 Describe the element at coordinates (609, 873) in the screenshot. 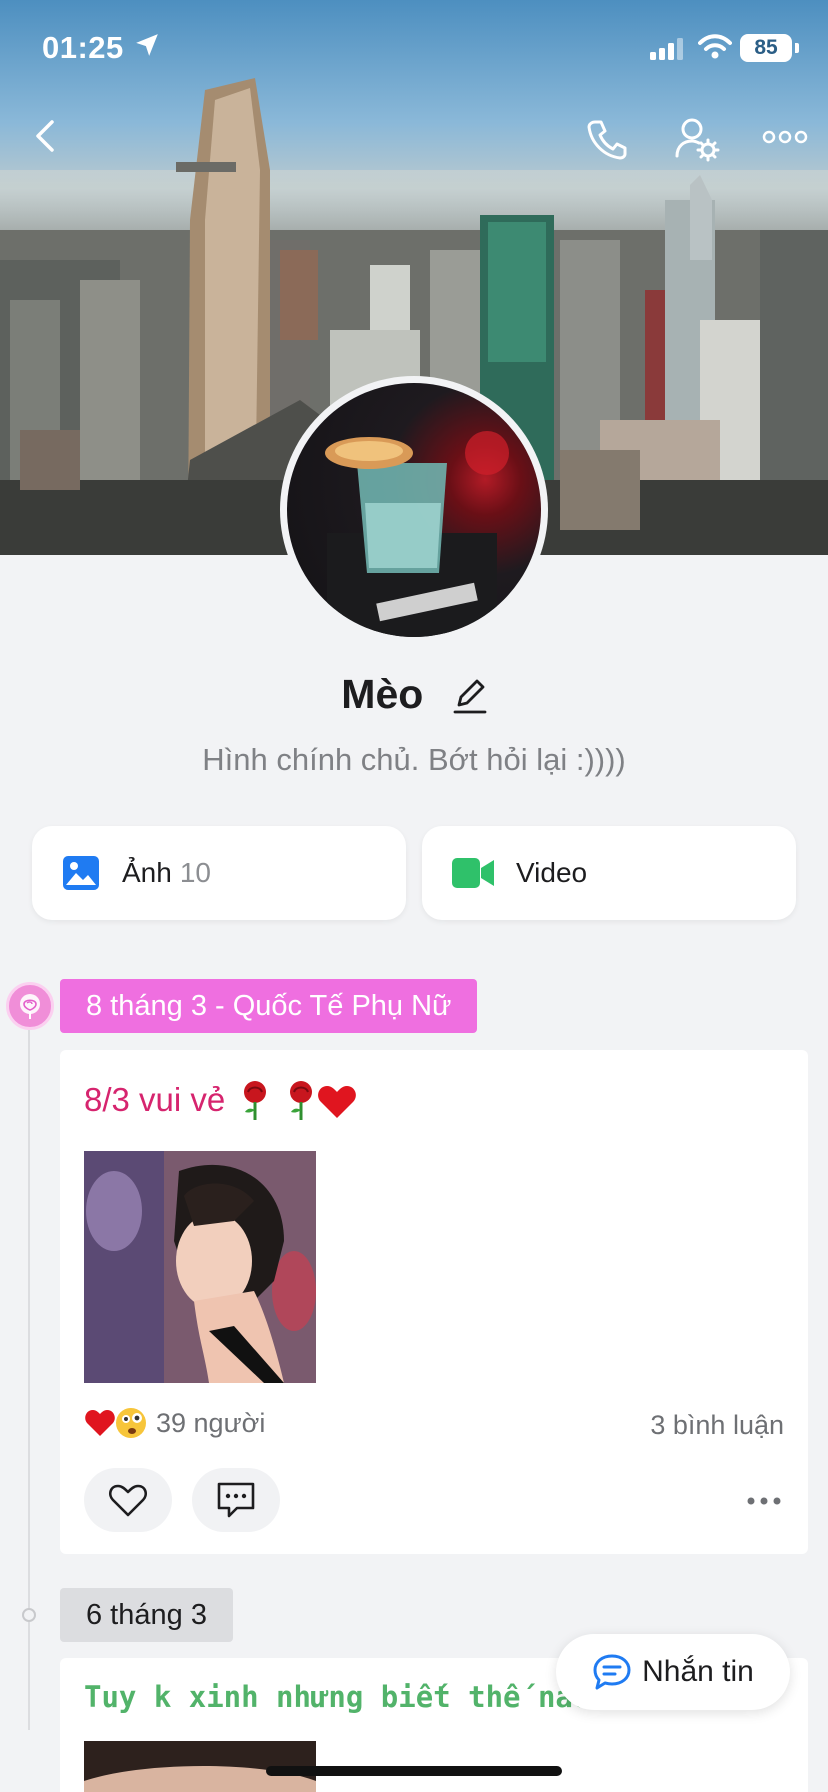

I see `video-button: Video` at that location.